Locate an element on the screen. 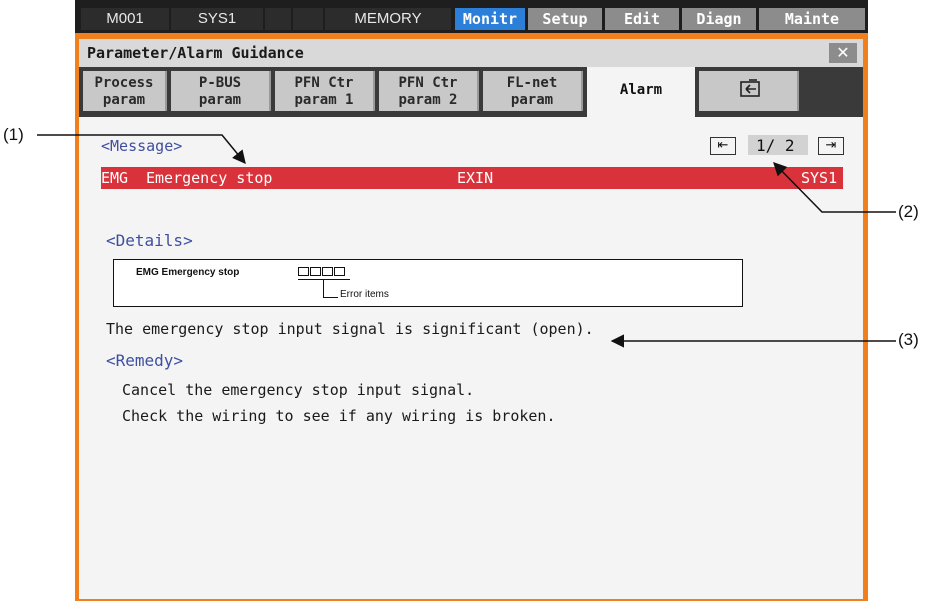 This screenshot has height=601, width=933. tab-label-line1: P-BUS is located at coordinates (220, 83).